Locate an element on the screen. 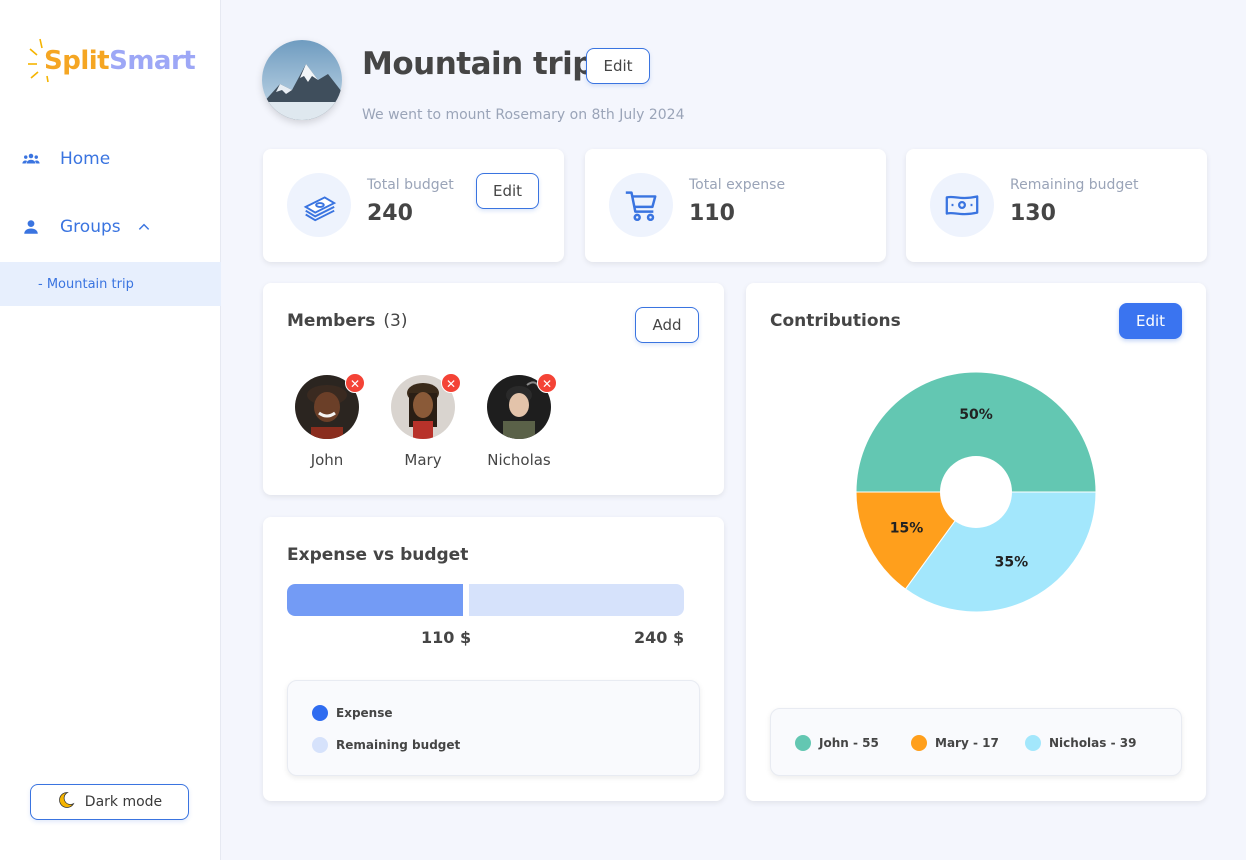  remaining-budget-card: Remaining budget 130 is located at coordinates (1056, 205).